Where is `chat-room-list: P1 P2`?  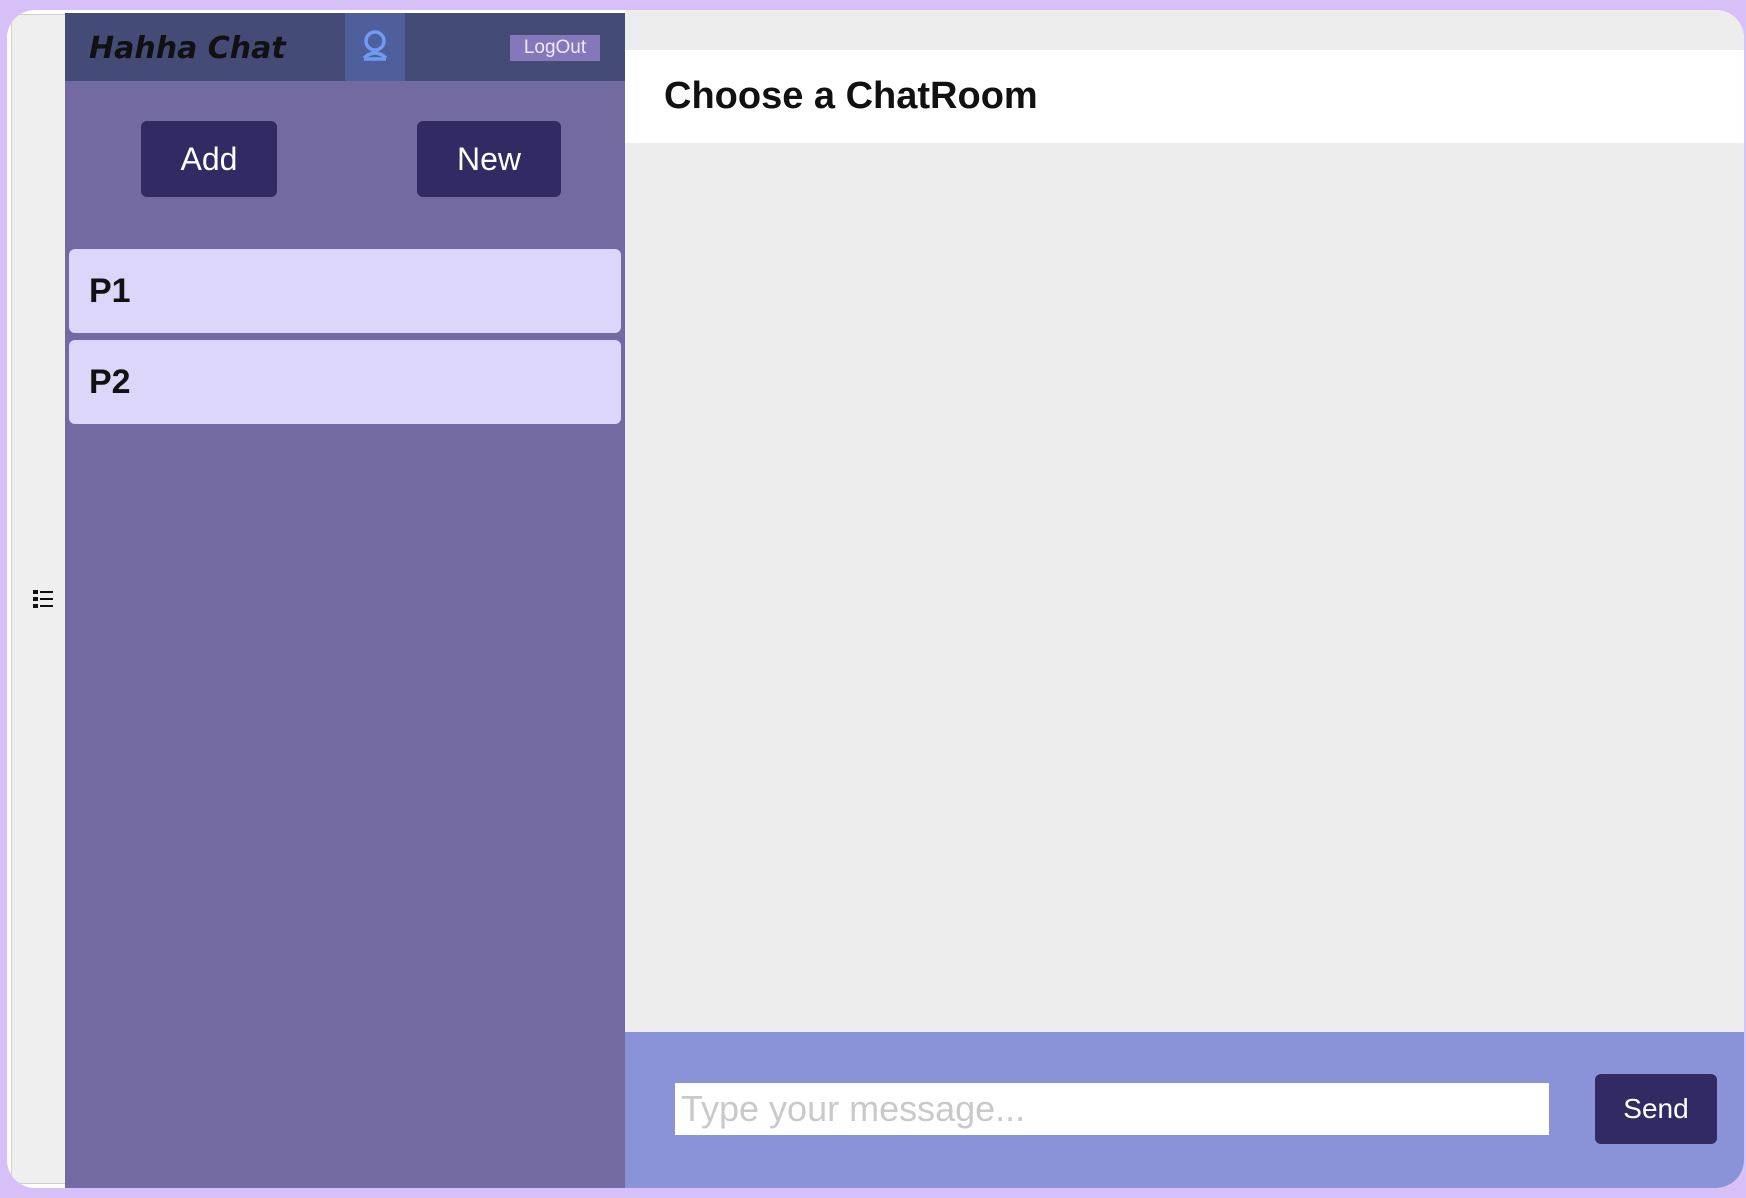
chat-room-list: P1 P2 is located at coordinates (345, 340).